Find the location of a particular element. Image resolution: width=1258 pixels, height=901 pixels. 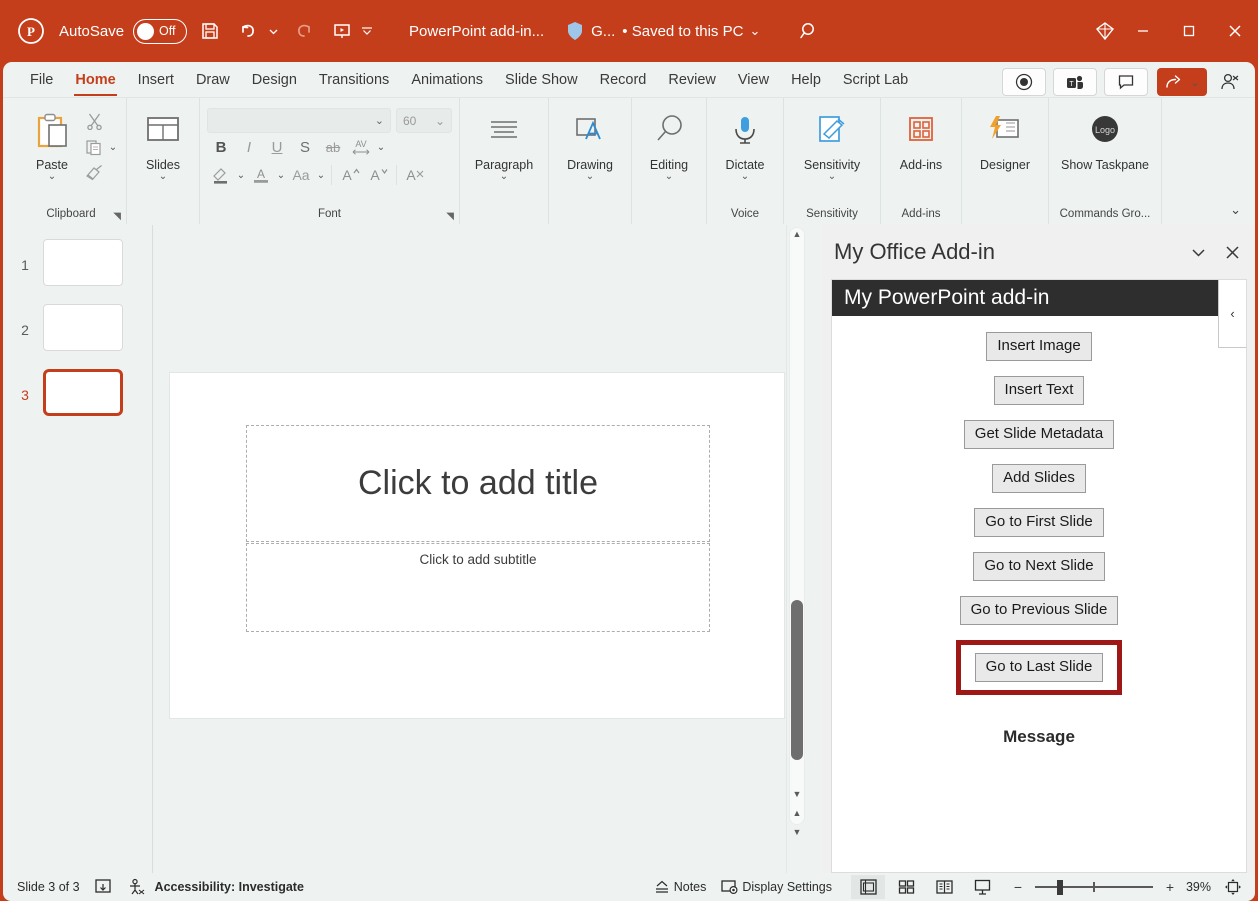

get-slide-metadata-button: Get Slide Metadata is located at coordinates (1039, 434).